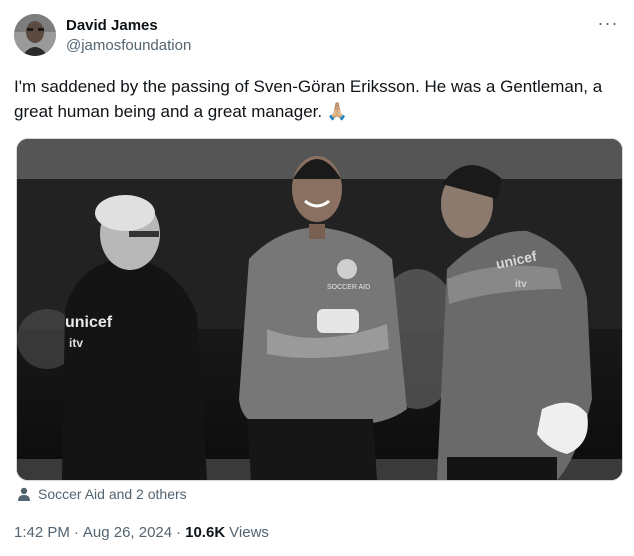  I want to click on tweet-time: 1:42 PM, so click(42, 532).